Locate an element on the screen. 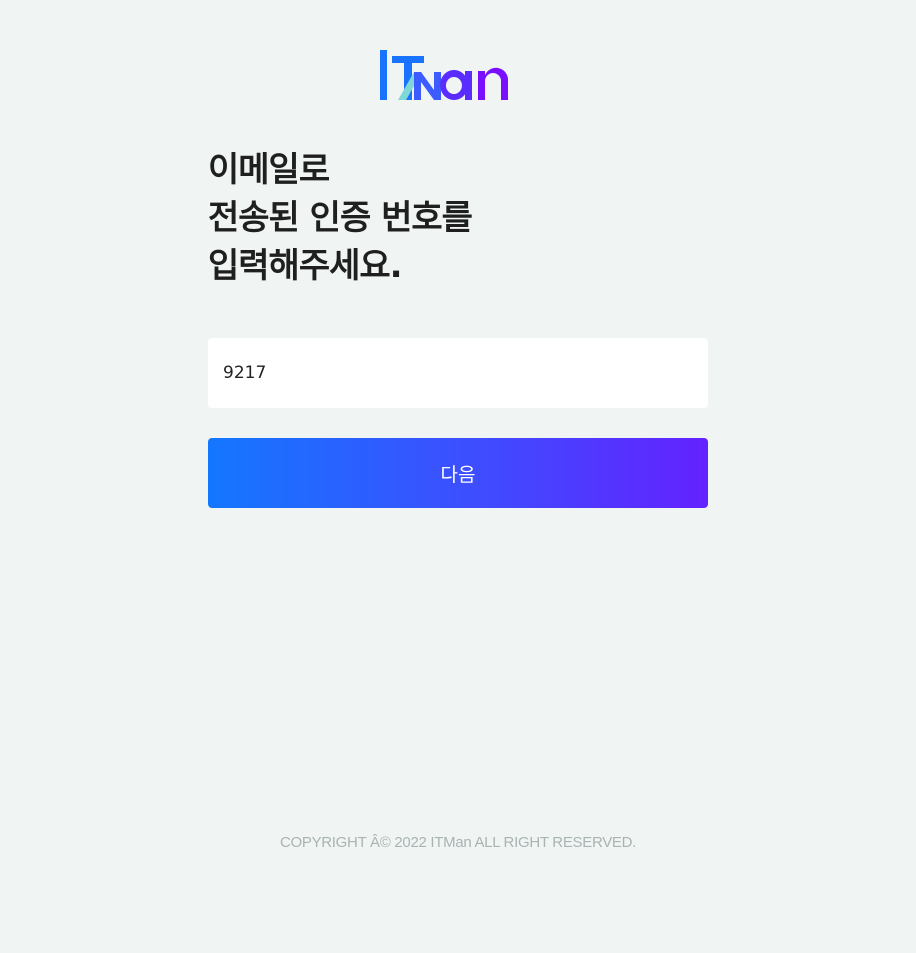 The height and width of the screenshot is (953, 916). heading-line-2: 전송된 인증 번호를 is located at coordinates (340, 218).